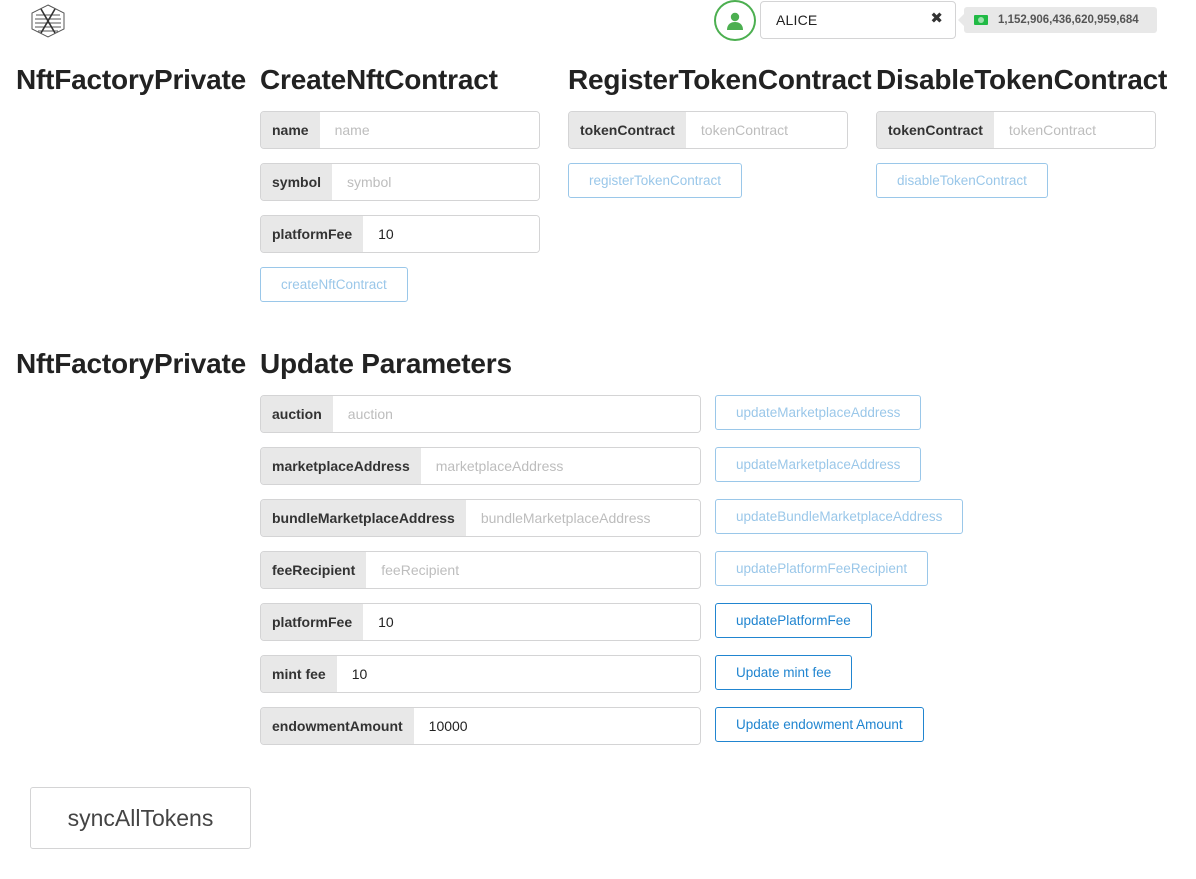  Describe the element at coordinates (297, 182) in the screenshot. I see `field-label: symbol` at that location.